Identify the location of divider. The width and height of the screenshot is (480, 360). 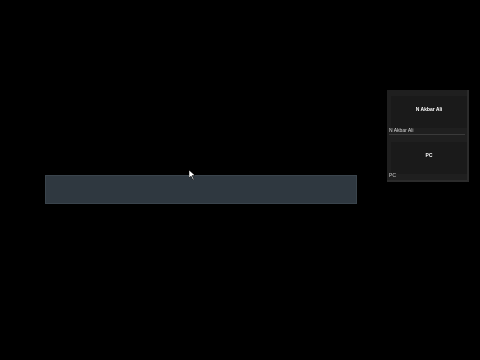
(427, 134).